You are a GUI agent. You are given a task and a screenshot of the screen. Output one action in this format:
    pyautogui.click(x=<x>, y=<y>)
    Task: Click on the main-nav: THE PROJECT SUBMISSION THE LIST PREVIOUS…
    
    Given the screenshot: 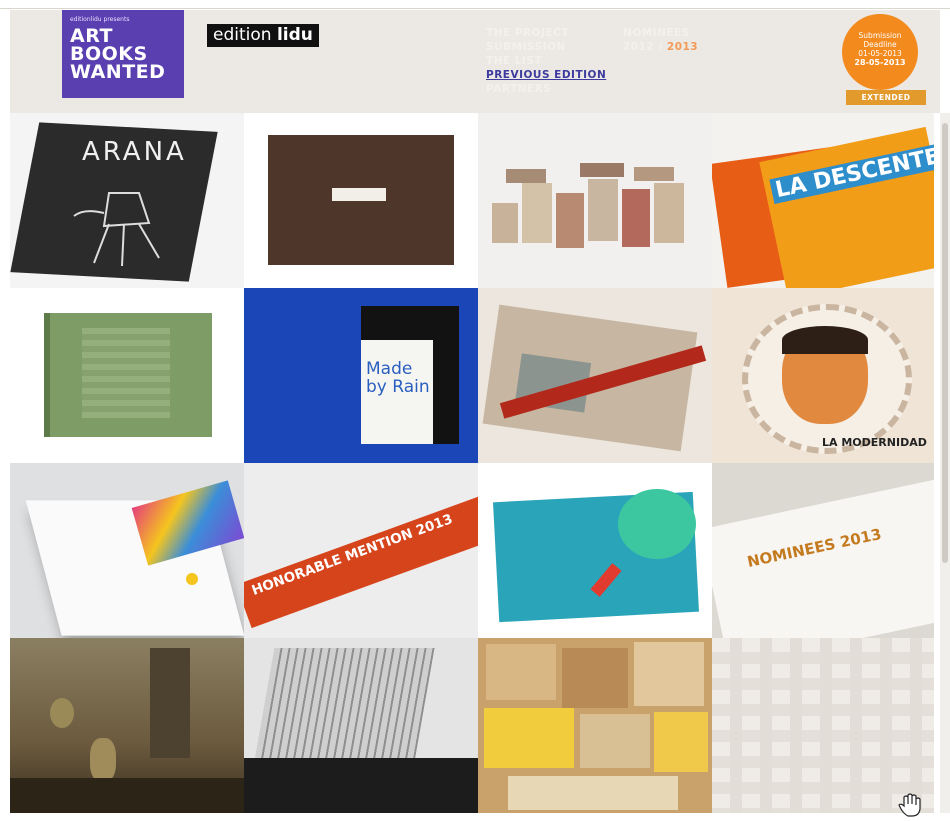 What is the action you would take?
    pyautogui.click(x=546, y=61)
    